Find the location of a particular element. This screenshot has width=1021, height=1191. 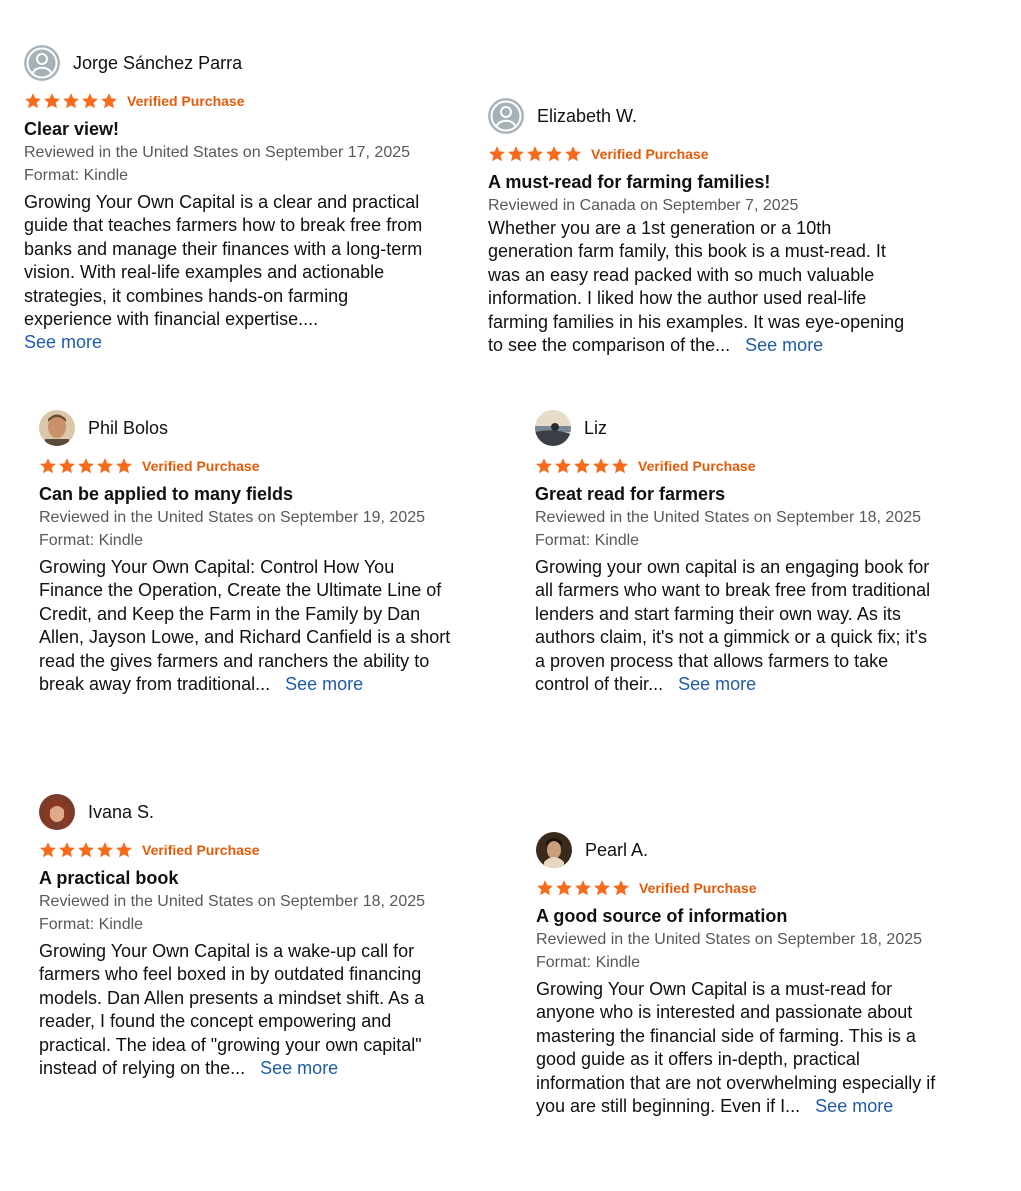

reviewer-name: Ivana S. is located at coordinates (121, 812).